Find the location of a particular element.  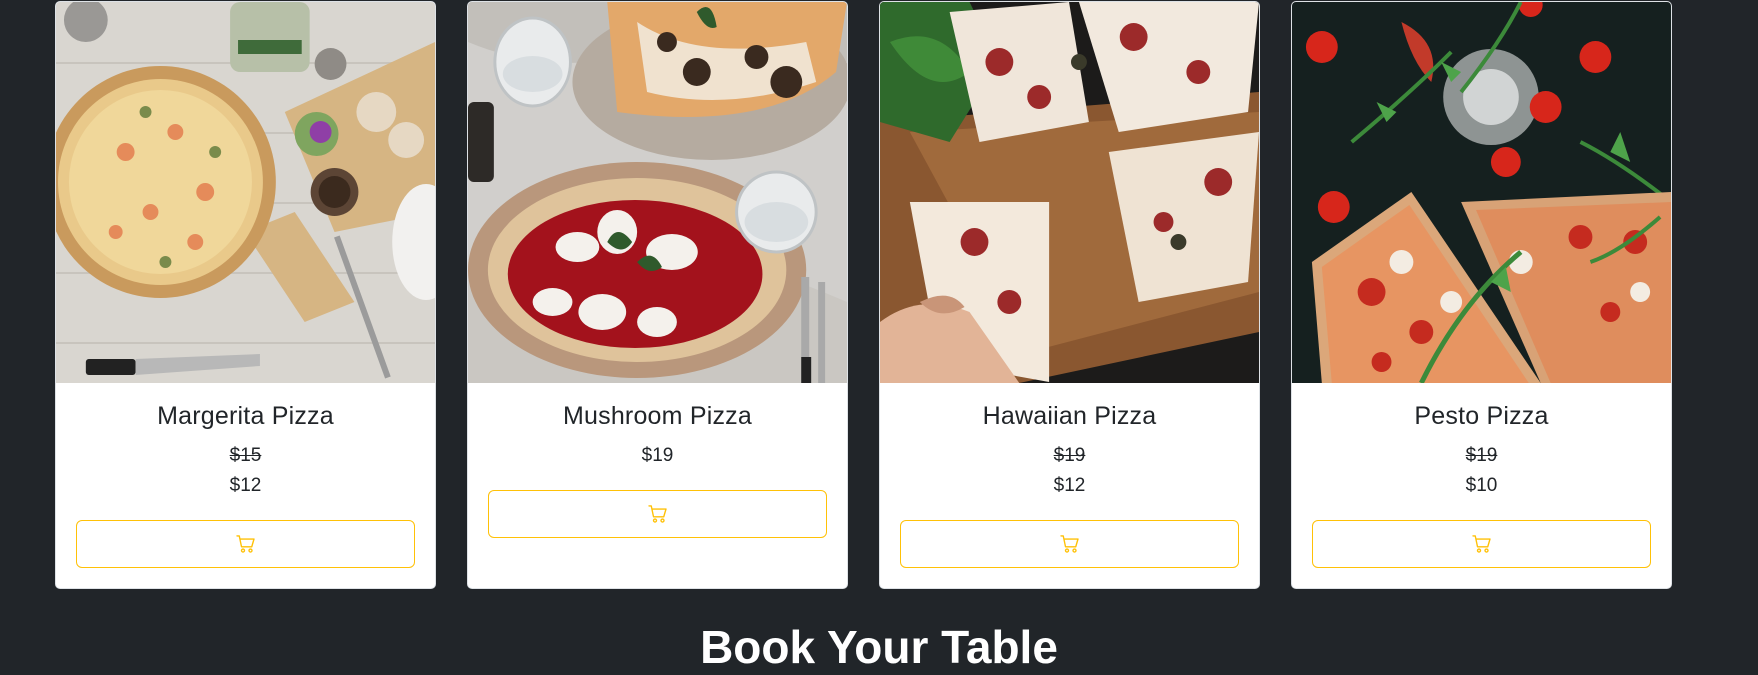

card-body: Mushroom Pizza $19 is located at coordinates (657, 470).